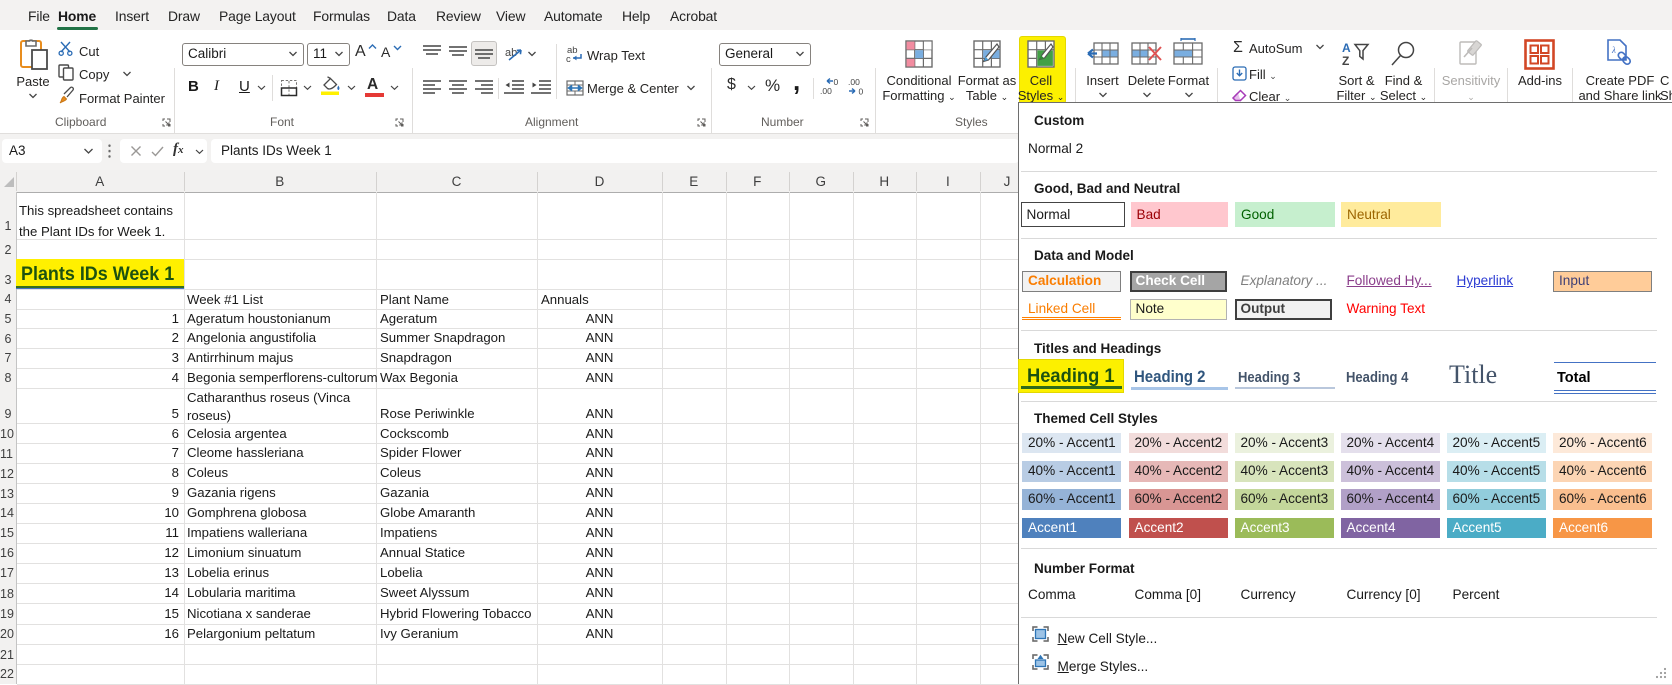  I want to click on svg-text: A, so click(1346, 48).